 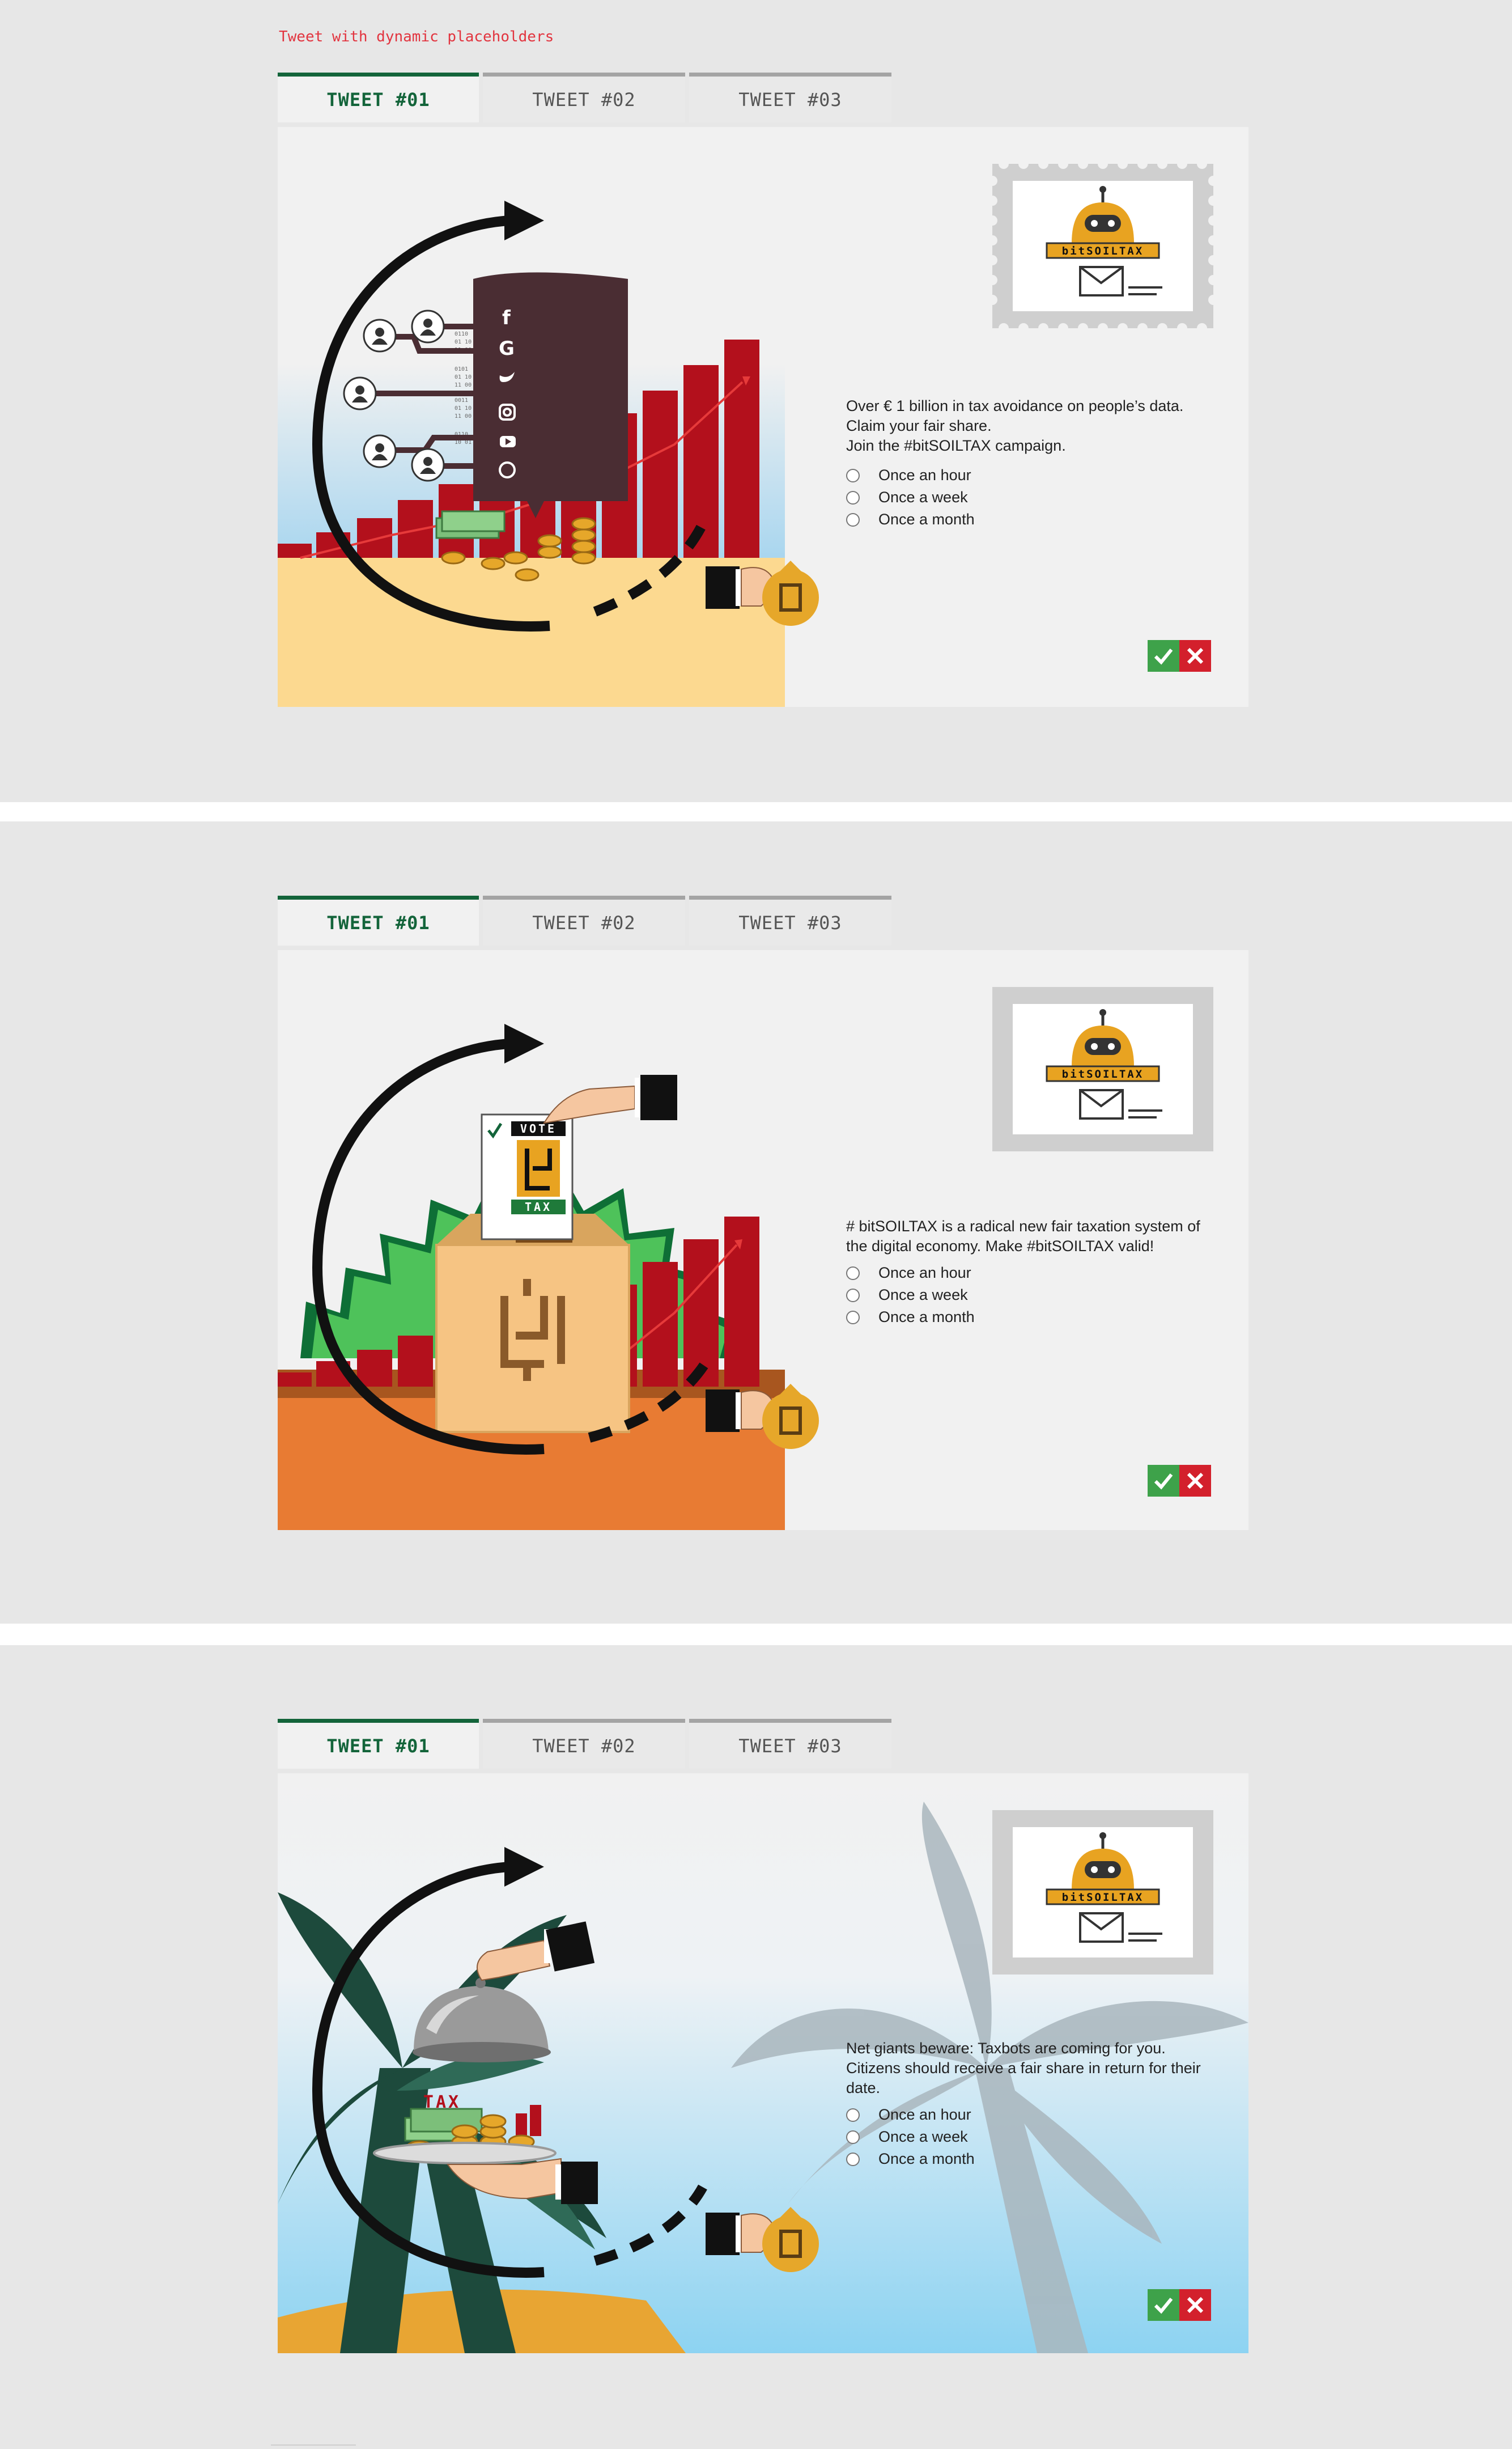 What do you see at coordinates (507, 348) in the screenshot?
I see `svg-text: G` at bounding box center [507, 348].